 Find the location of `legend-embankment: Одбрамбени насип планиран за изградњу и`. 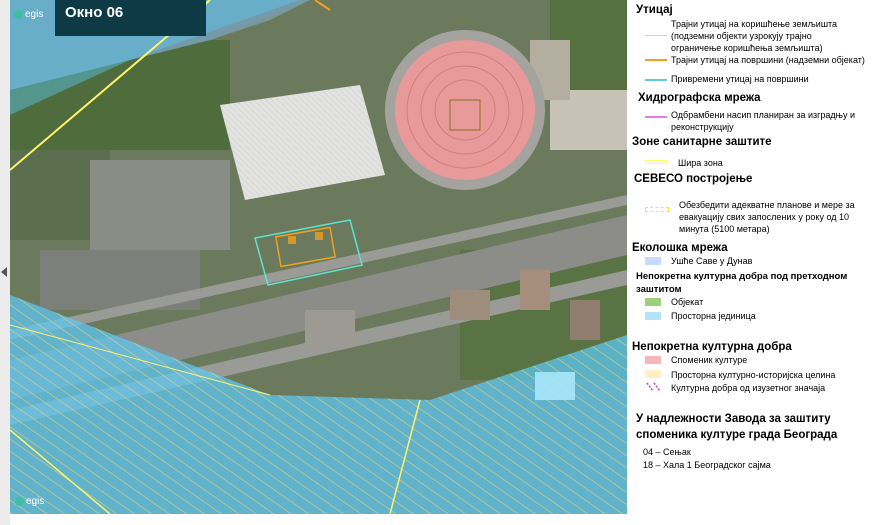

legend-embankment: Одбрамбени насип планиран за изградњу и is located at coordinates (763, 115).